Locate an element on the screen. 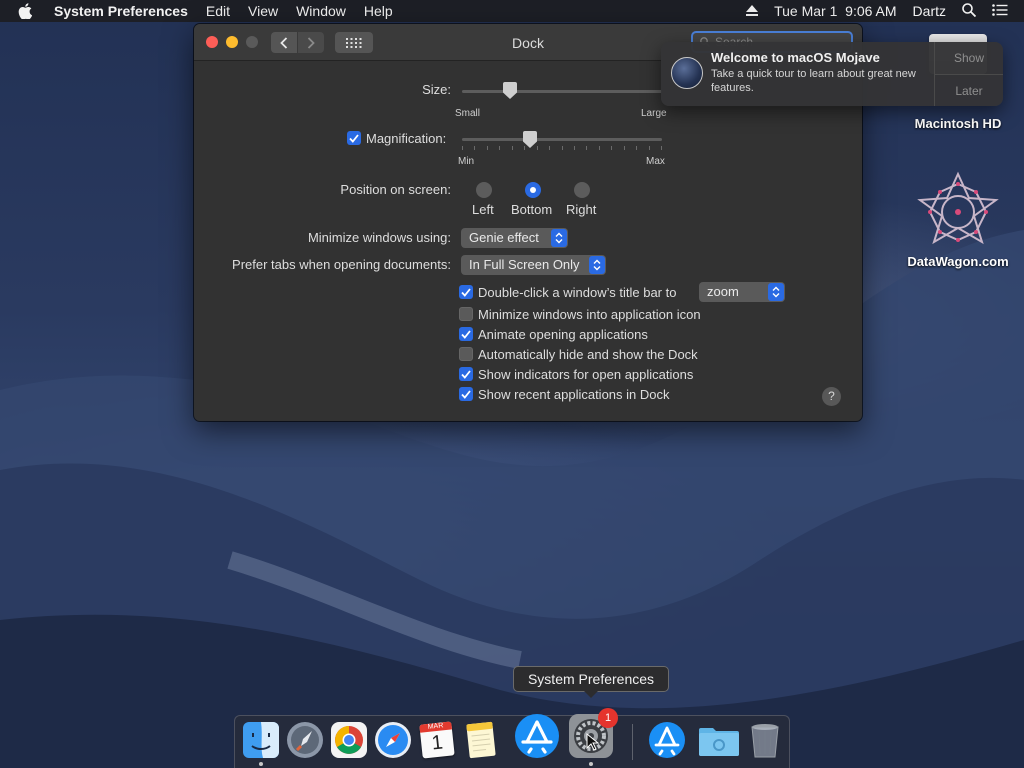 The height and width of the screenshot is (768, 1024). indicators-checkbox is located at coordinates (466, 374).